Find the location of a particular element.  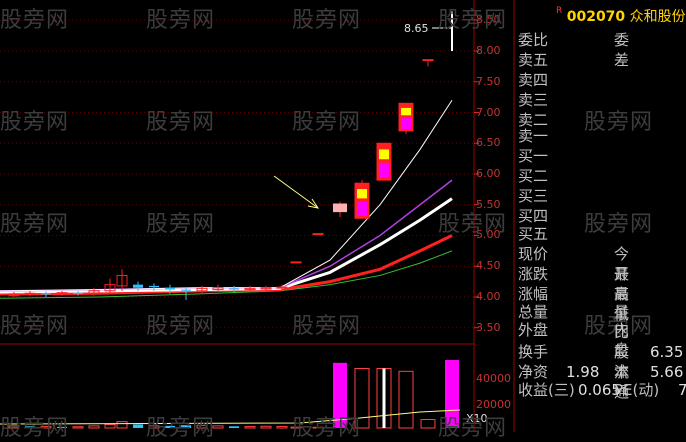

quote-label: 涨幅 is located at coordinates (533, 294).